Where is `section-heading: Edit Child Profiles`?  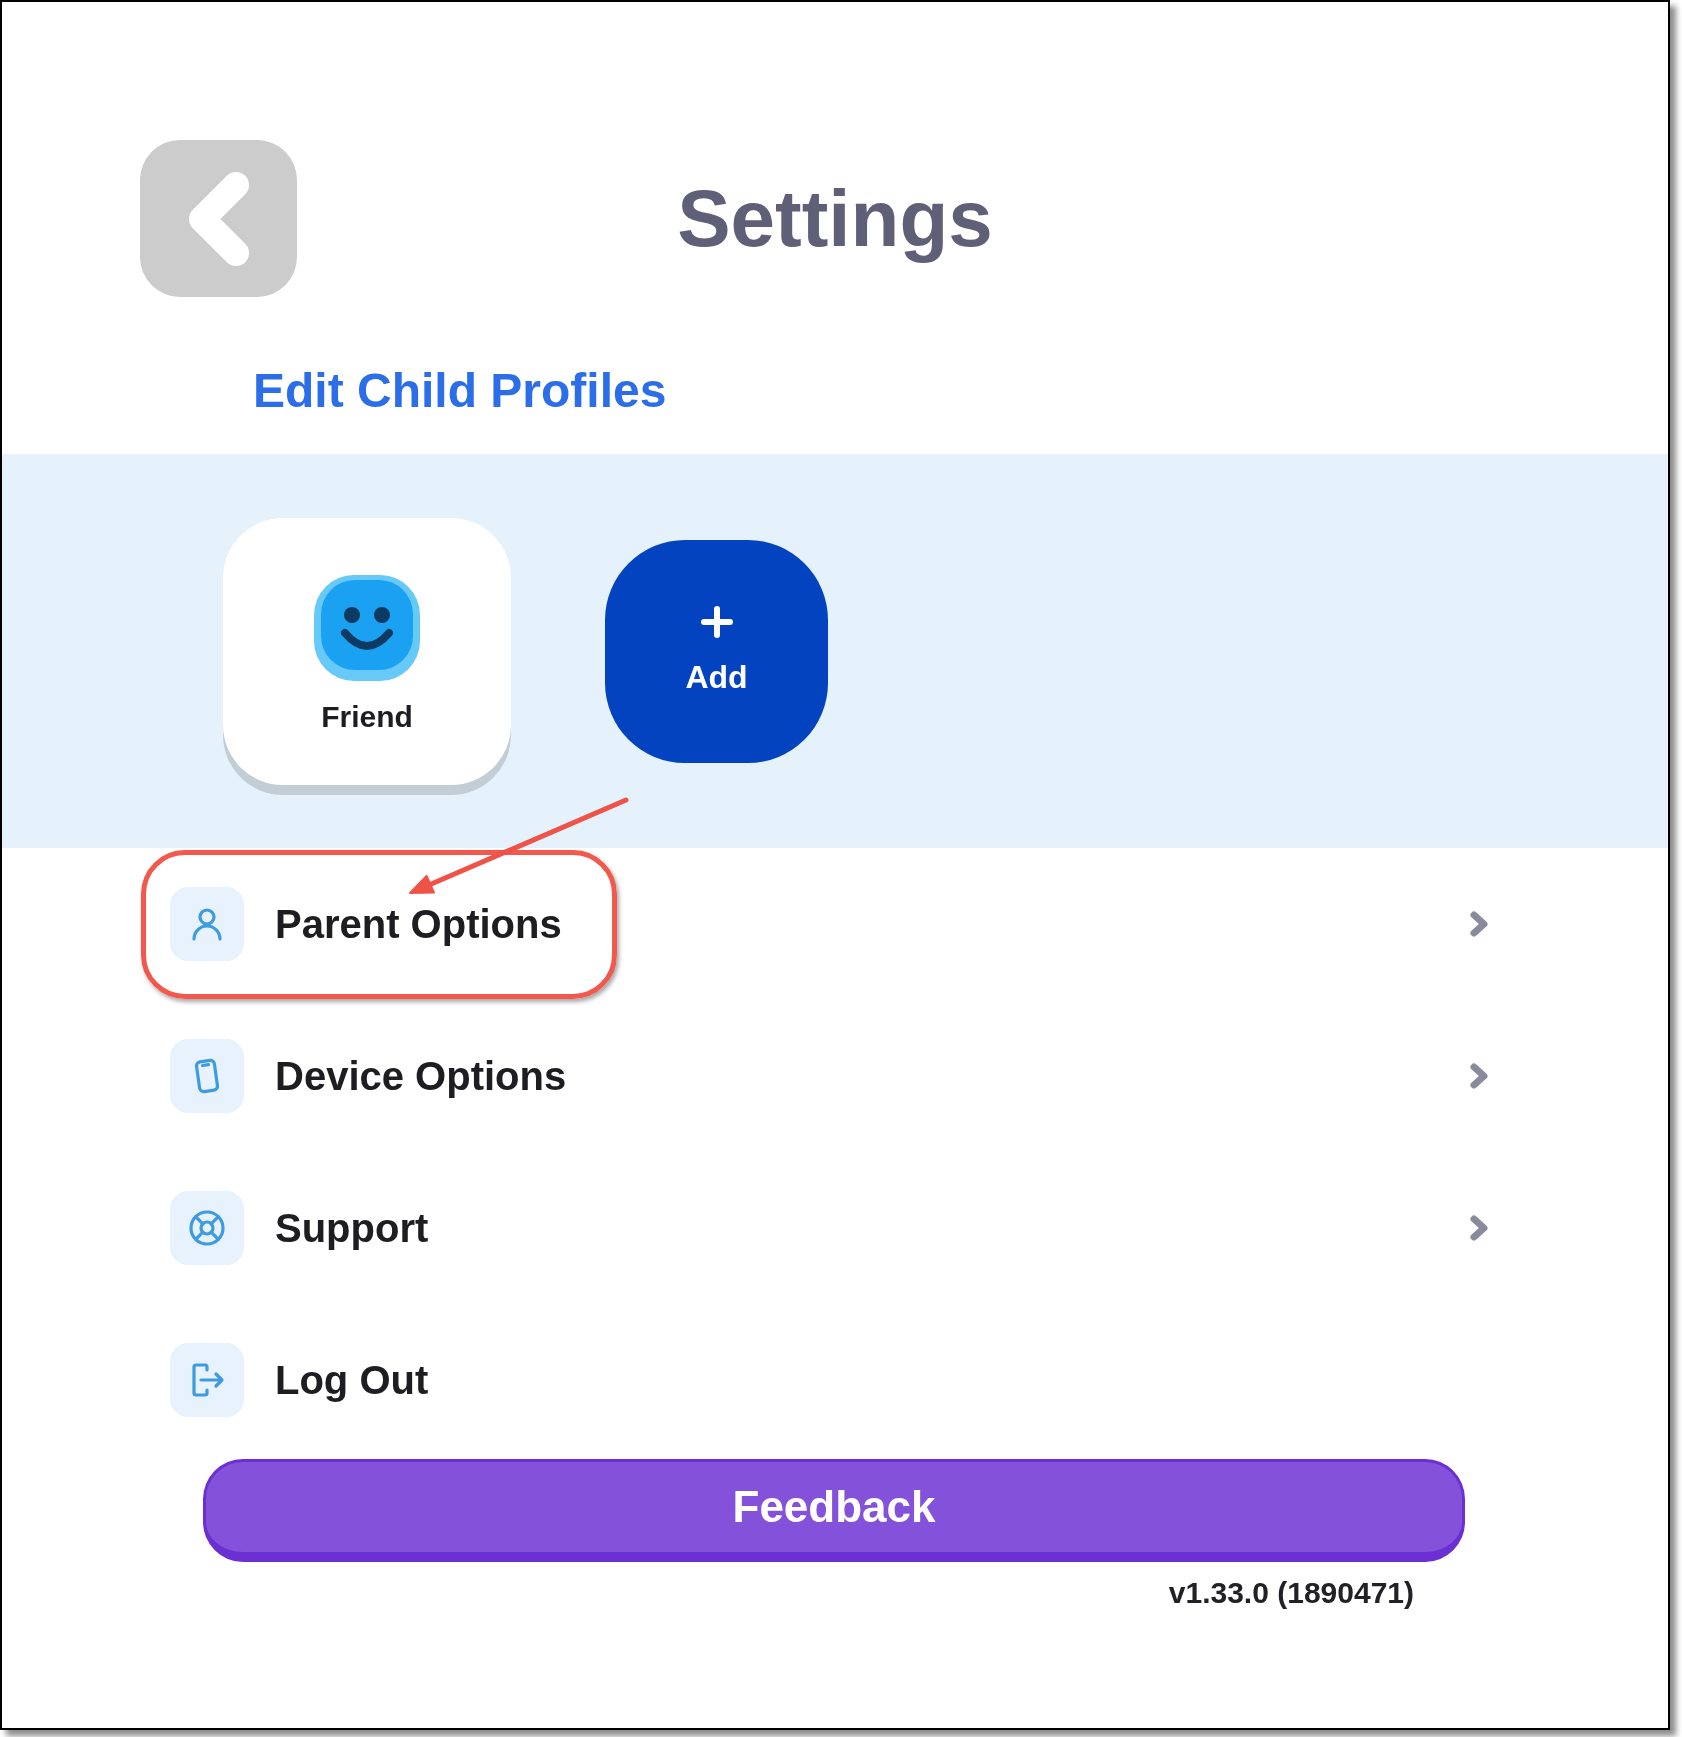 section-heading: Edit Child Profiles is located at coordinates (460, 391).